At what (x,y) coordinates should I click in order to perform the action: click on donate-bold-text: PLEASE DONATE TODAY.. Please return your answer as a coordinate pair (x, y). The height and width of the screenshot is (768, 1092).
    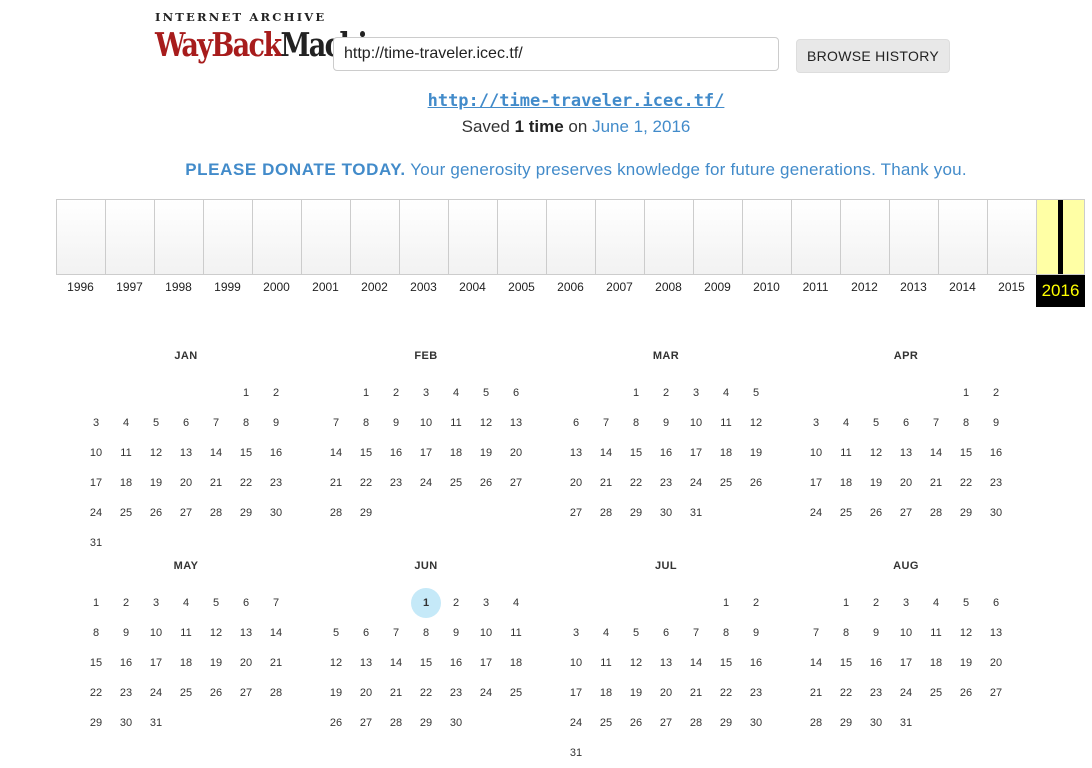
    Looking at the image, I should click on (295, 169).